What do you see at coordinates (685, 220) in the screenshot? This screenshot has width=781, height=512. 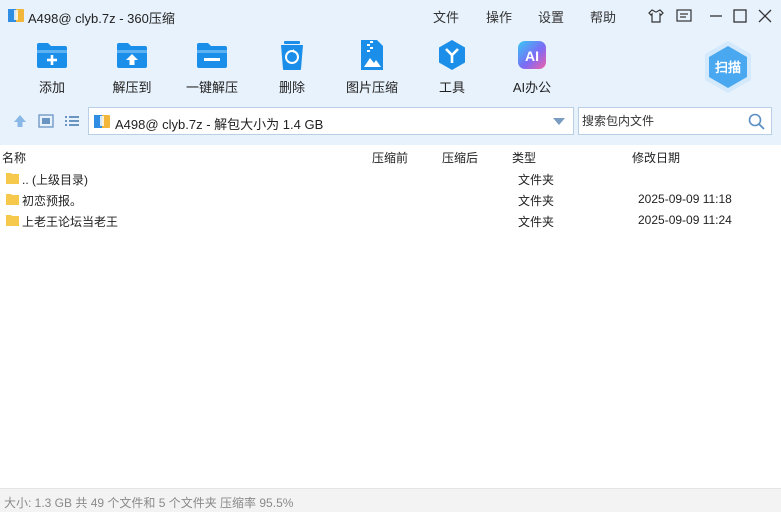 I see `item-modified: 2025-09-09 11:24` at bounding box center [685, 220].